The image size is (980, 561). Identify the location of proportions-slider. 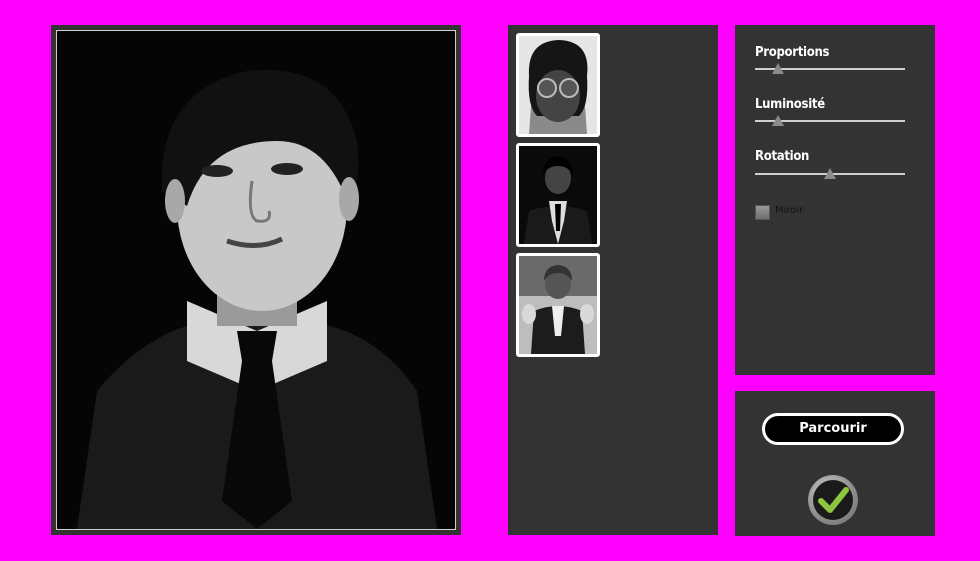
(830, 70).